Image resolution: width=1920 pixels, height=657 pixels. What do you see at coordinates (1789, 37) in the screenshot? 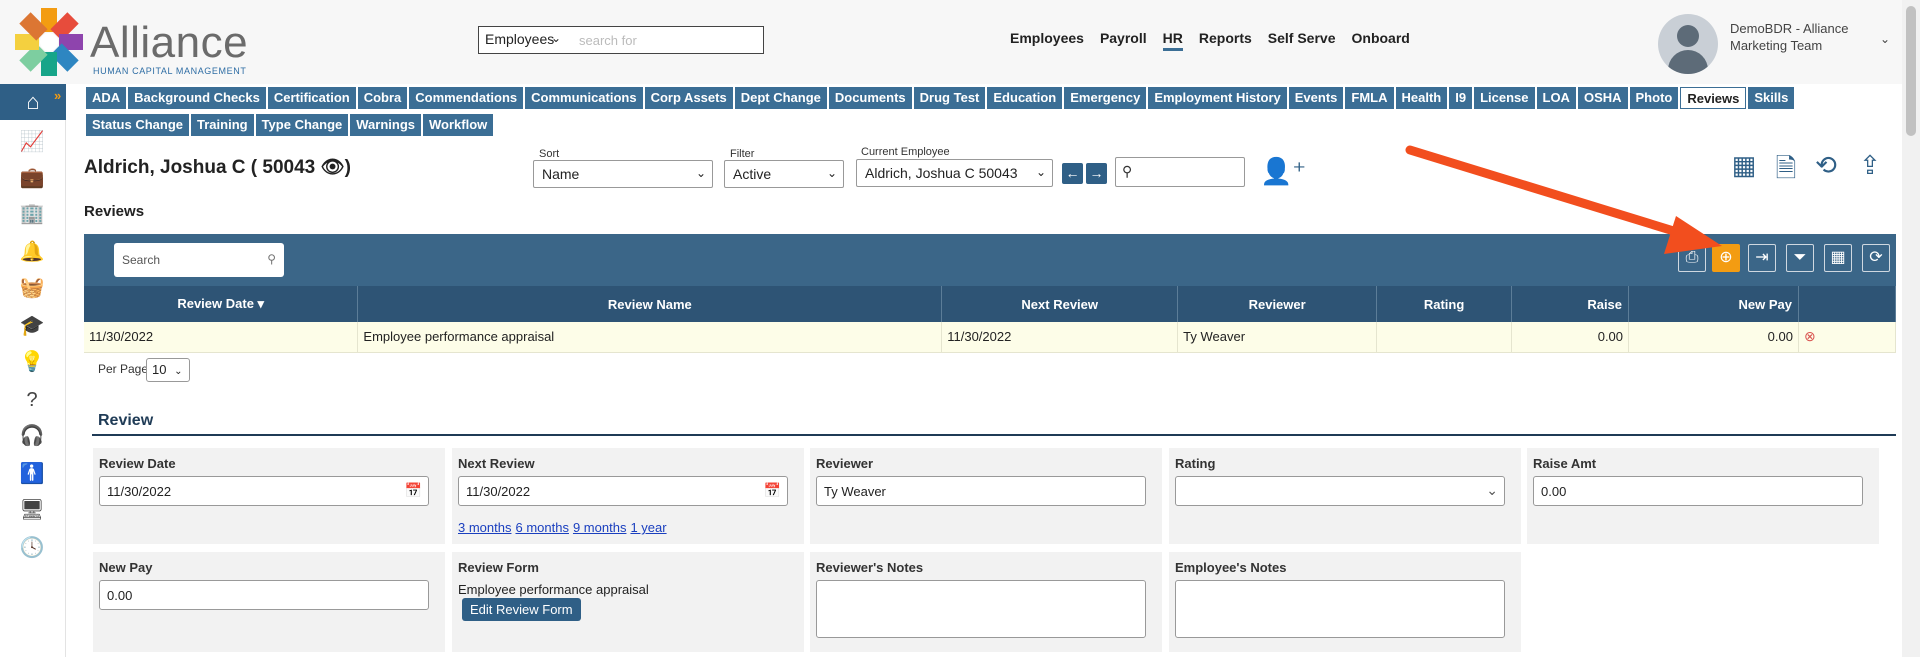
I see `user-name: DemoBDR - Alliance Marketing Team` at bounding box center [1789, 37].